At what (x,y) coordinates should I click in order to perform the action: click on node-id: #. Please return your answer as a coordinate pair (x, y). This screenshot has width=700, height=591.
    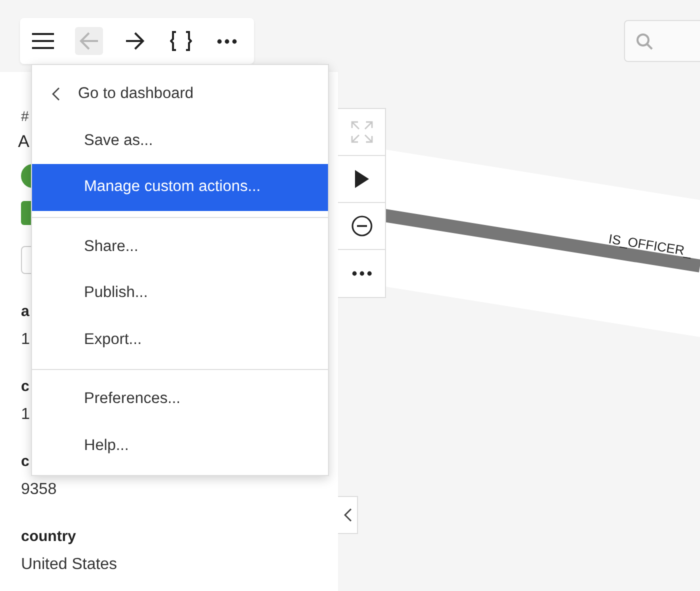
    Looking at the image, I should click on (25, 116).